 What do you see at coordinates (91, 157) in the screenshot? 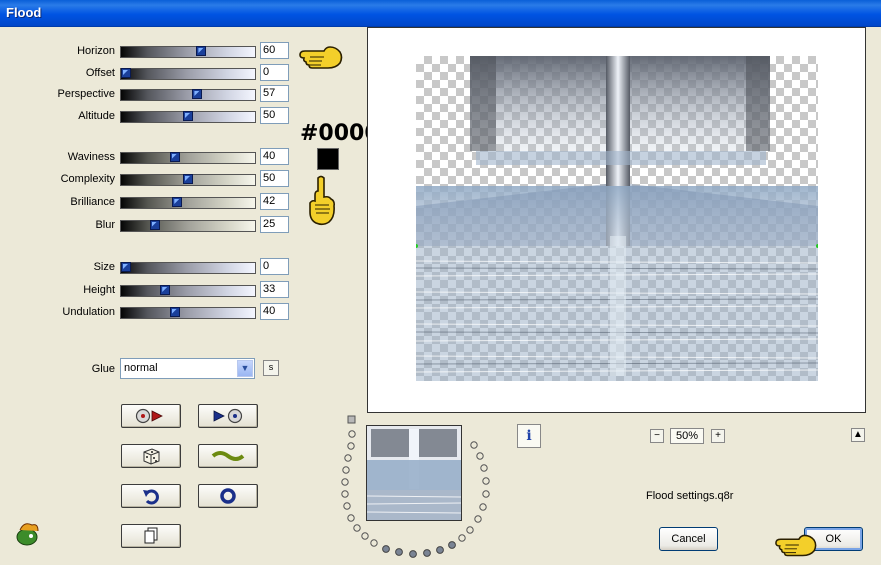
I see `slider-label-waviness: Waviness` at bounding box center [91, 157].